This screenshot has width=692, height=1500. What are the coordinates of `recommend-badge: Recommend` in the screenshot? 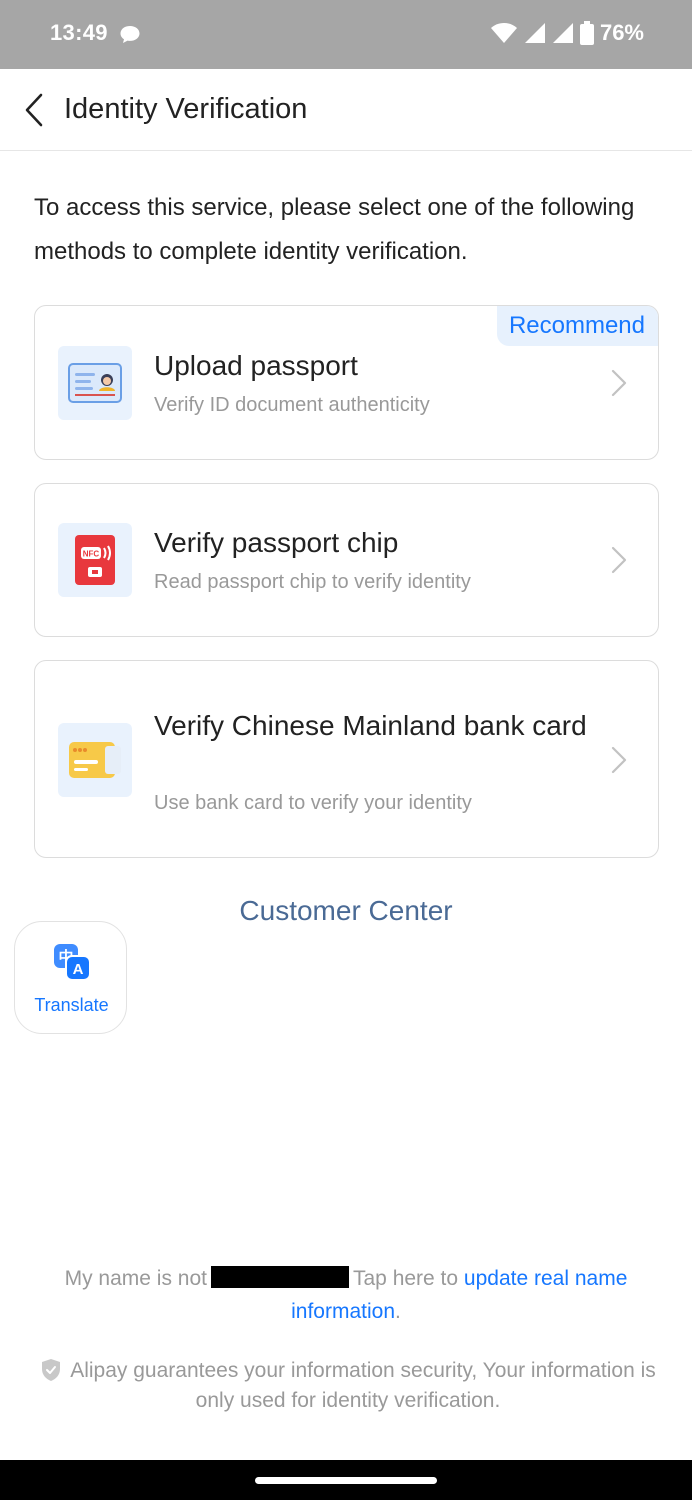 It's located at (577, 326).